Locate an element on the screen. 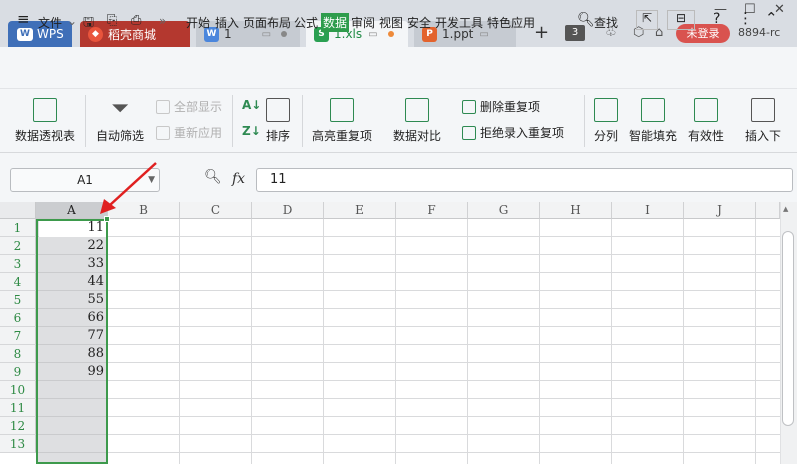  select-all-corner is located at coordinates (18, 210).